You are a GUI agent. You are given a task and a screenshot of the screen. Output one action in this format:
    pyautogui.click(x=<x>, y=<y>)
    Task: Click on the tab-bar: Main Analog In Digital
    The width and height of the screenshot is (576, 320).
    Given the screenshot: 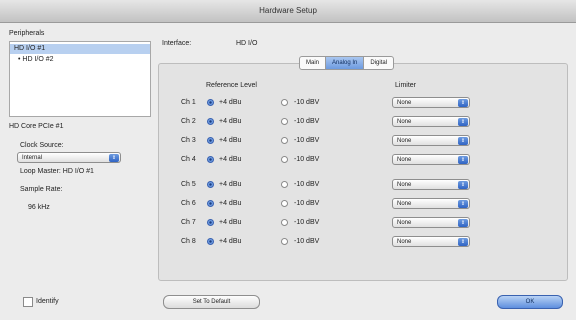 What is the action you would take?
    pyautogui.click(x=347, y=63)
    